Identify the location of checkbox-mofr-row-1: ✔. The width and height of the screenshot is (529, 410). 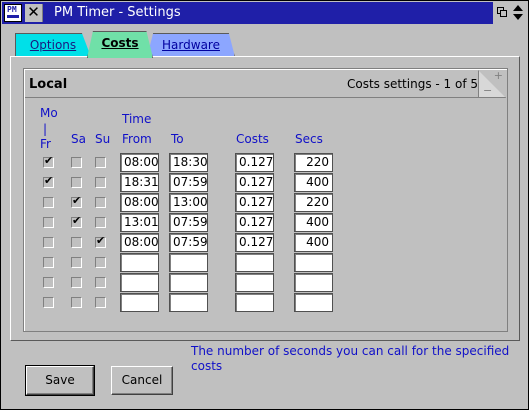
(48, 161).